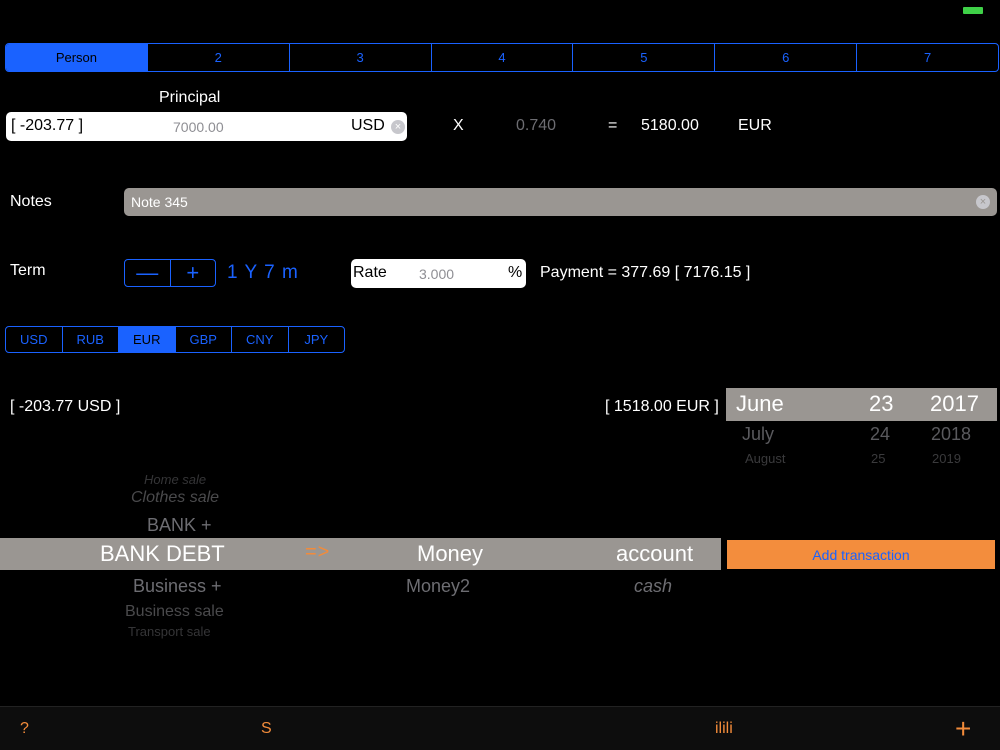 The height and width of the screenshot is (750, 1000). I want to click on tab-person: Person, so click(76, 57).